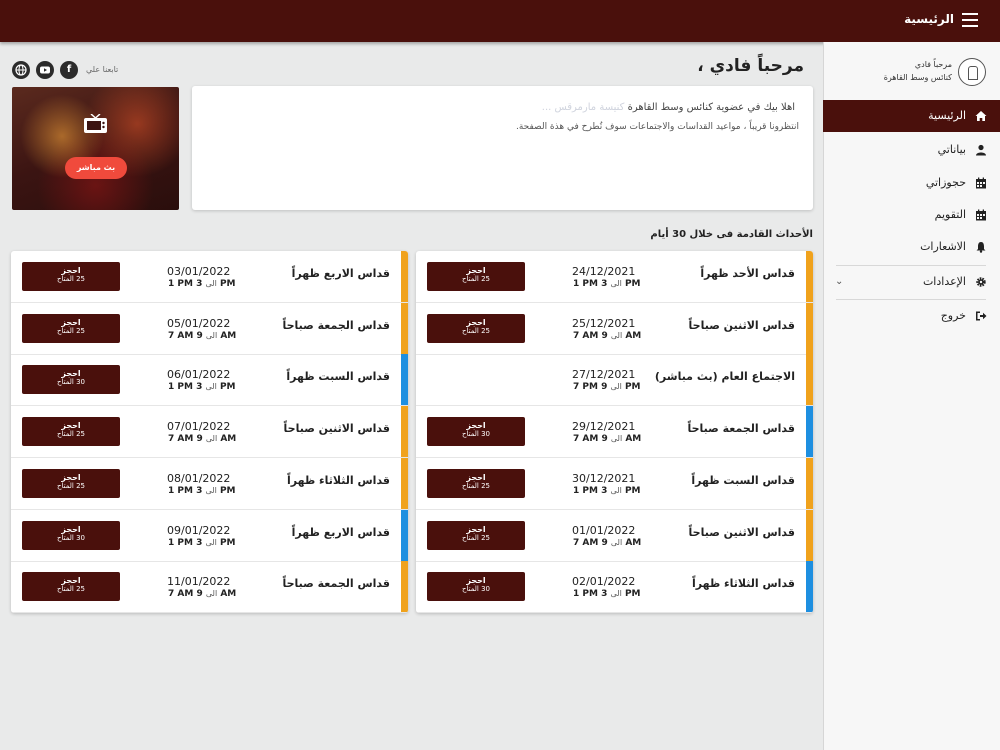  What do you see at coordinates (911, 150) in the screenshot?
I see `sidebar-item-profile: بياناتي` at bounding box center [911, 150].